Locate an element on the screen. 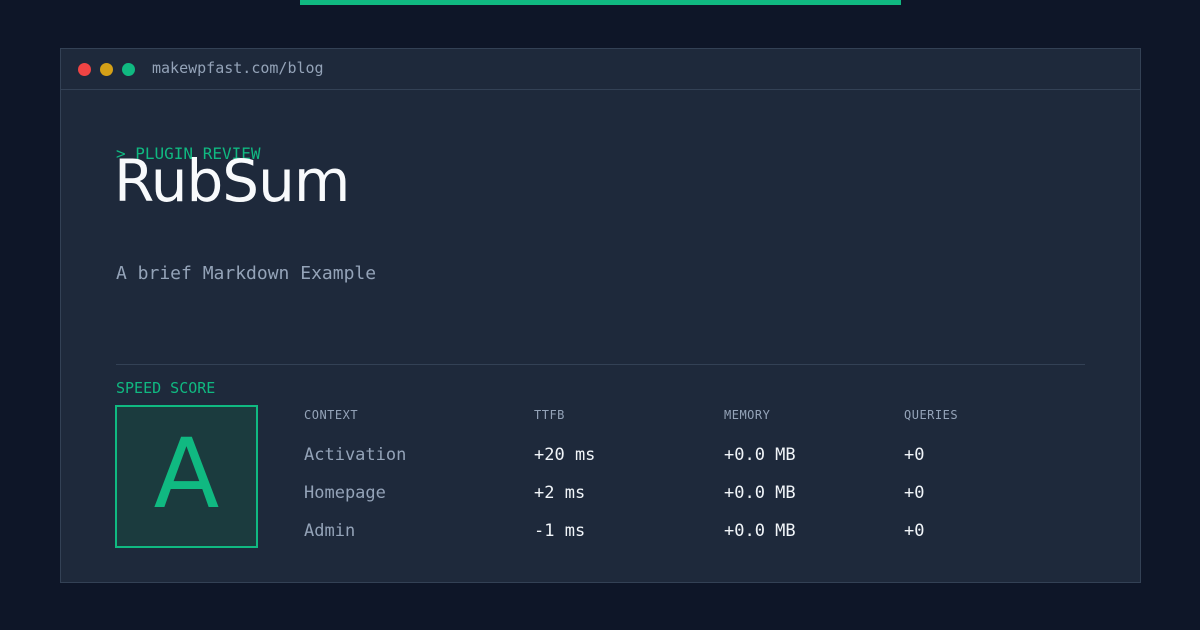 The width and height of the screenshot is (1200, 630). table-header-context: CONTEXT is located at coordinates (331, 415).